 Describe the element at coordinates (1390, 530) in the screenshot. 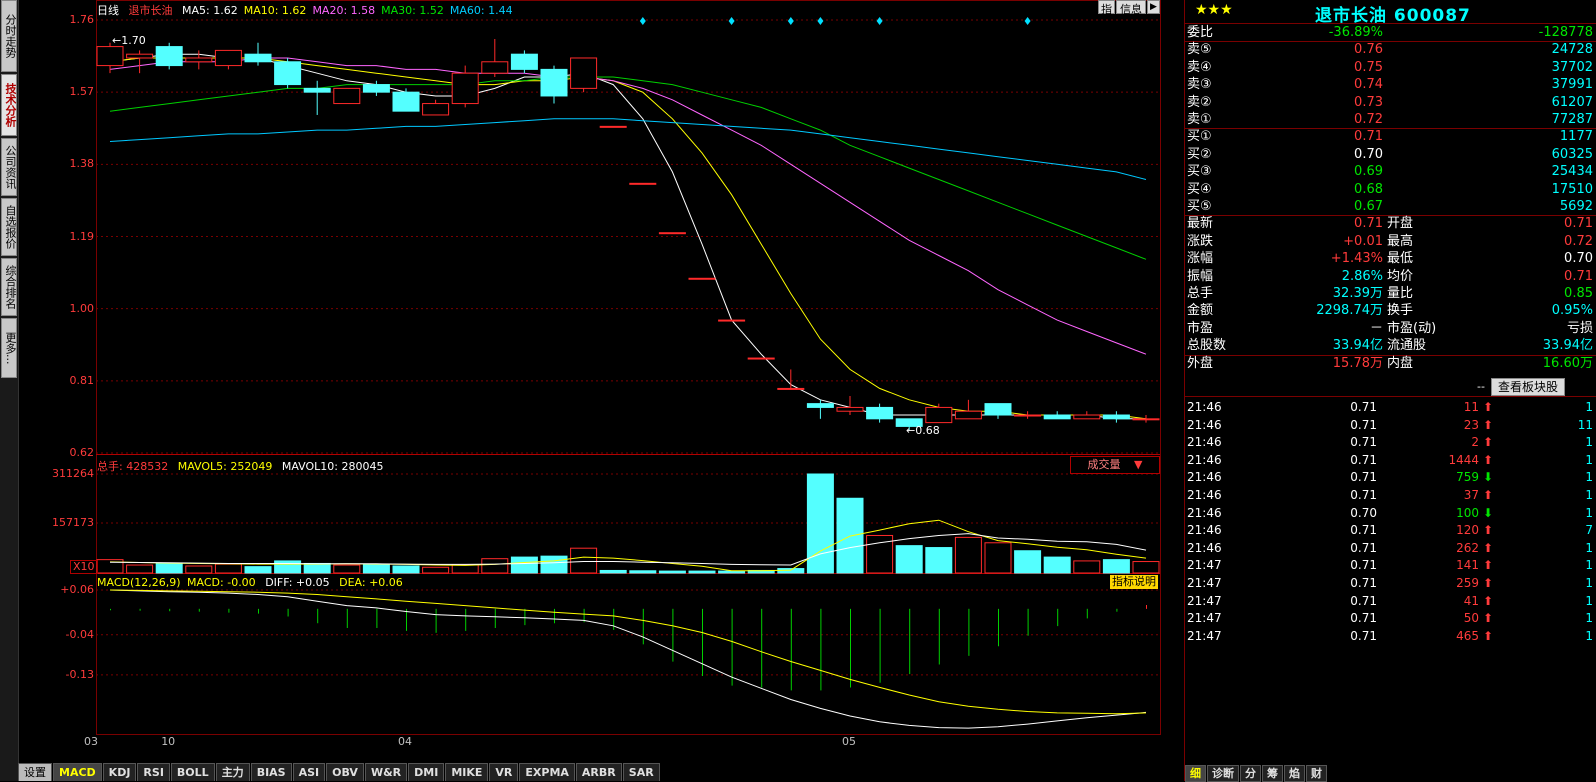

I see `tick-row: 21:46 0.71 120 ⬆ 7` at that location.